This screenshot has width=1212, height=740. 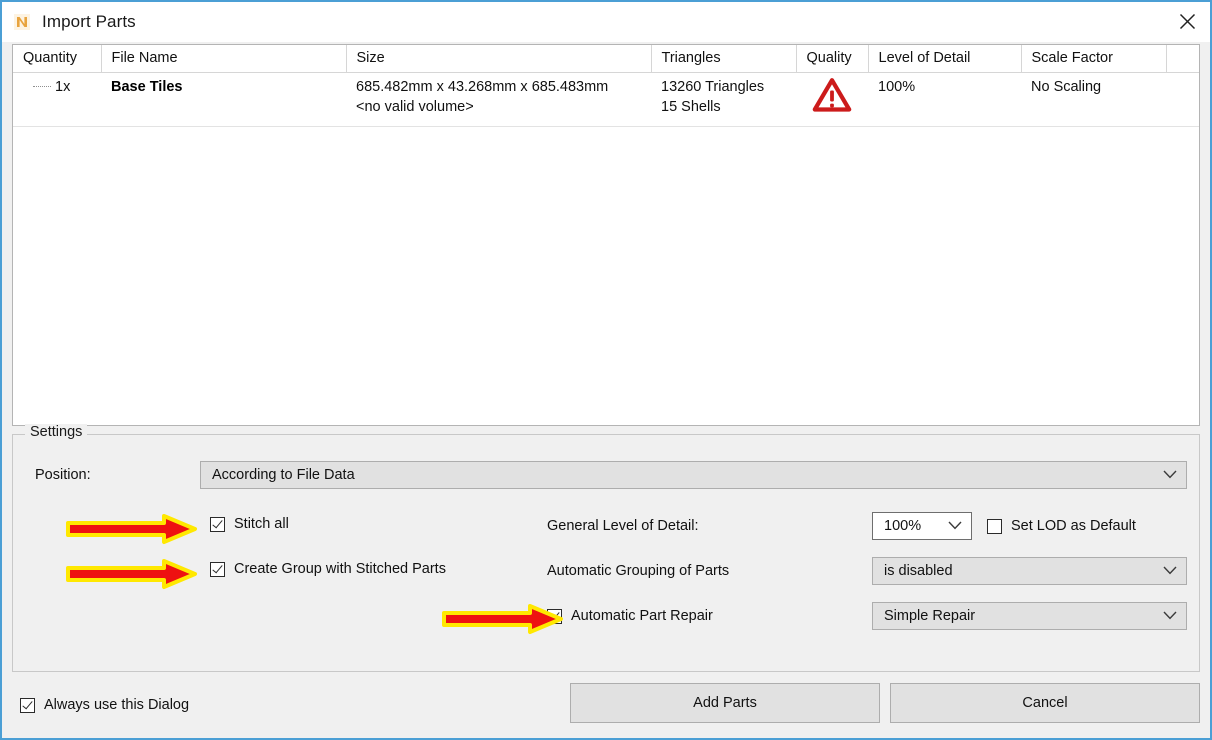 What do you see at coordinates (1182, 59) in the screenshot?
I see `column-header-spacer` at bounding box center [1182, 59].